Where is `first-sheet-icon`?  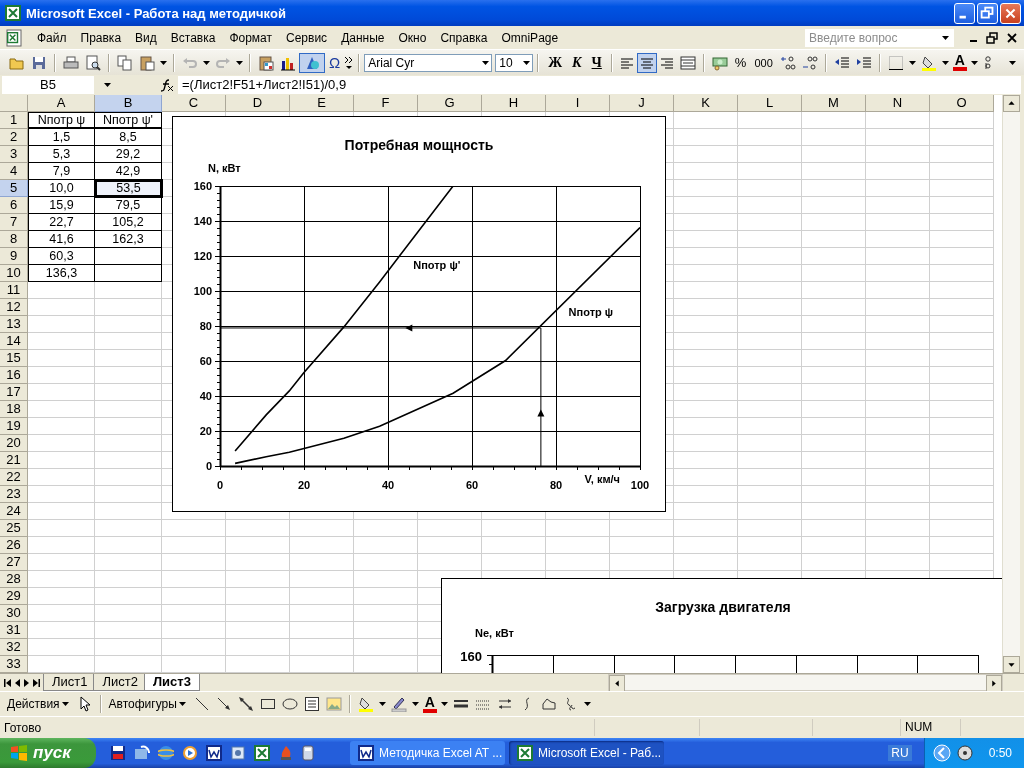
first-sheet-icon is located at coordinates (7, 682).